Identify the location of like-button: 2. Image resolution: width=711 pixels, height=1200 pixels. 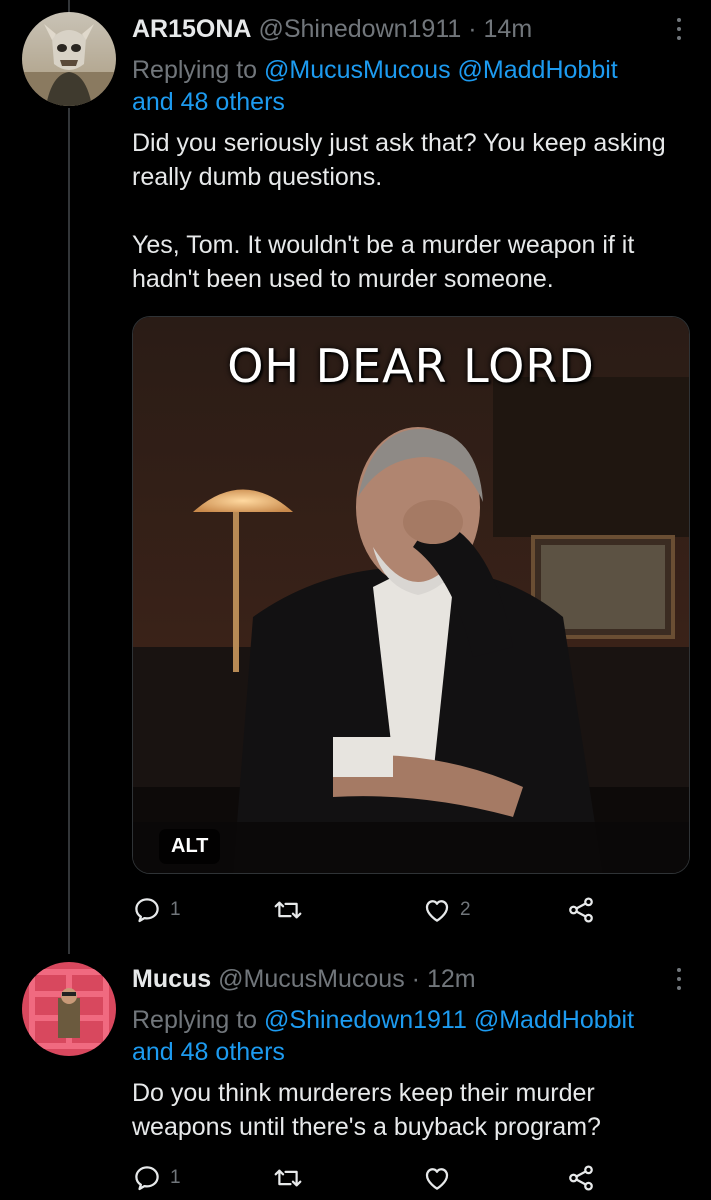
(446, 910).